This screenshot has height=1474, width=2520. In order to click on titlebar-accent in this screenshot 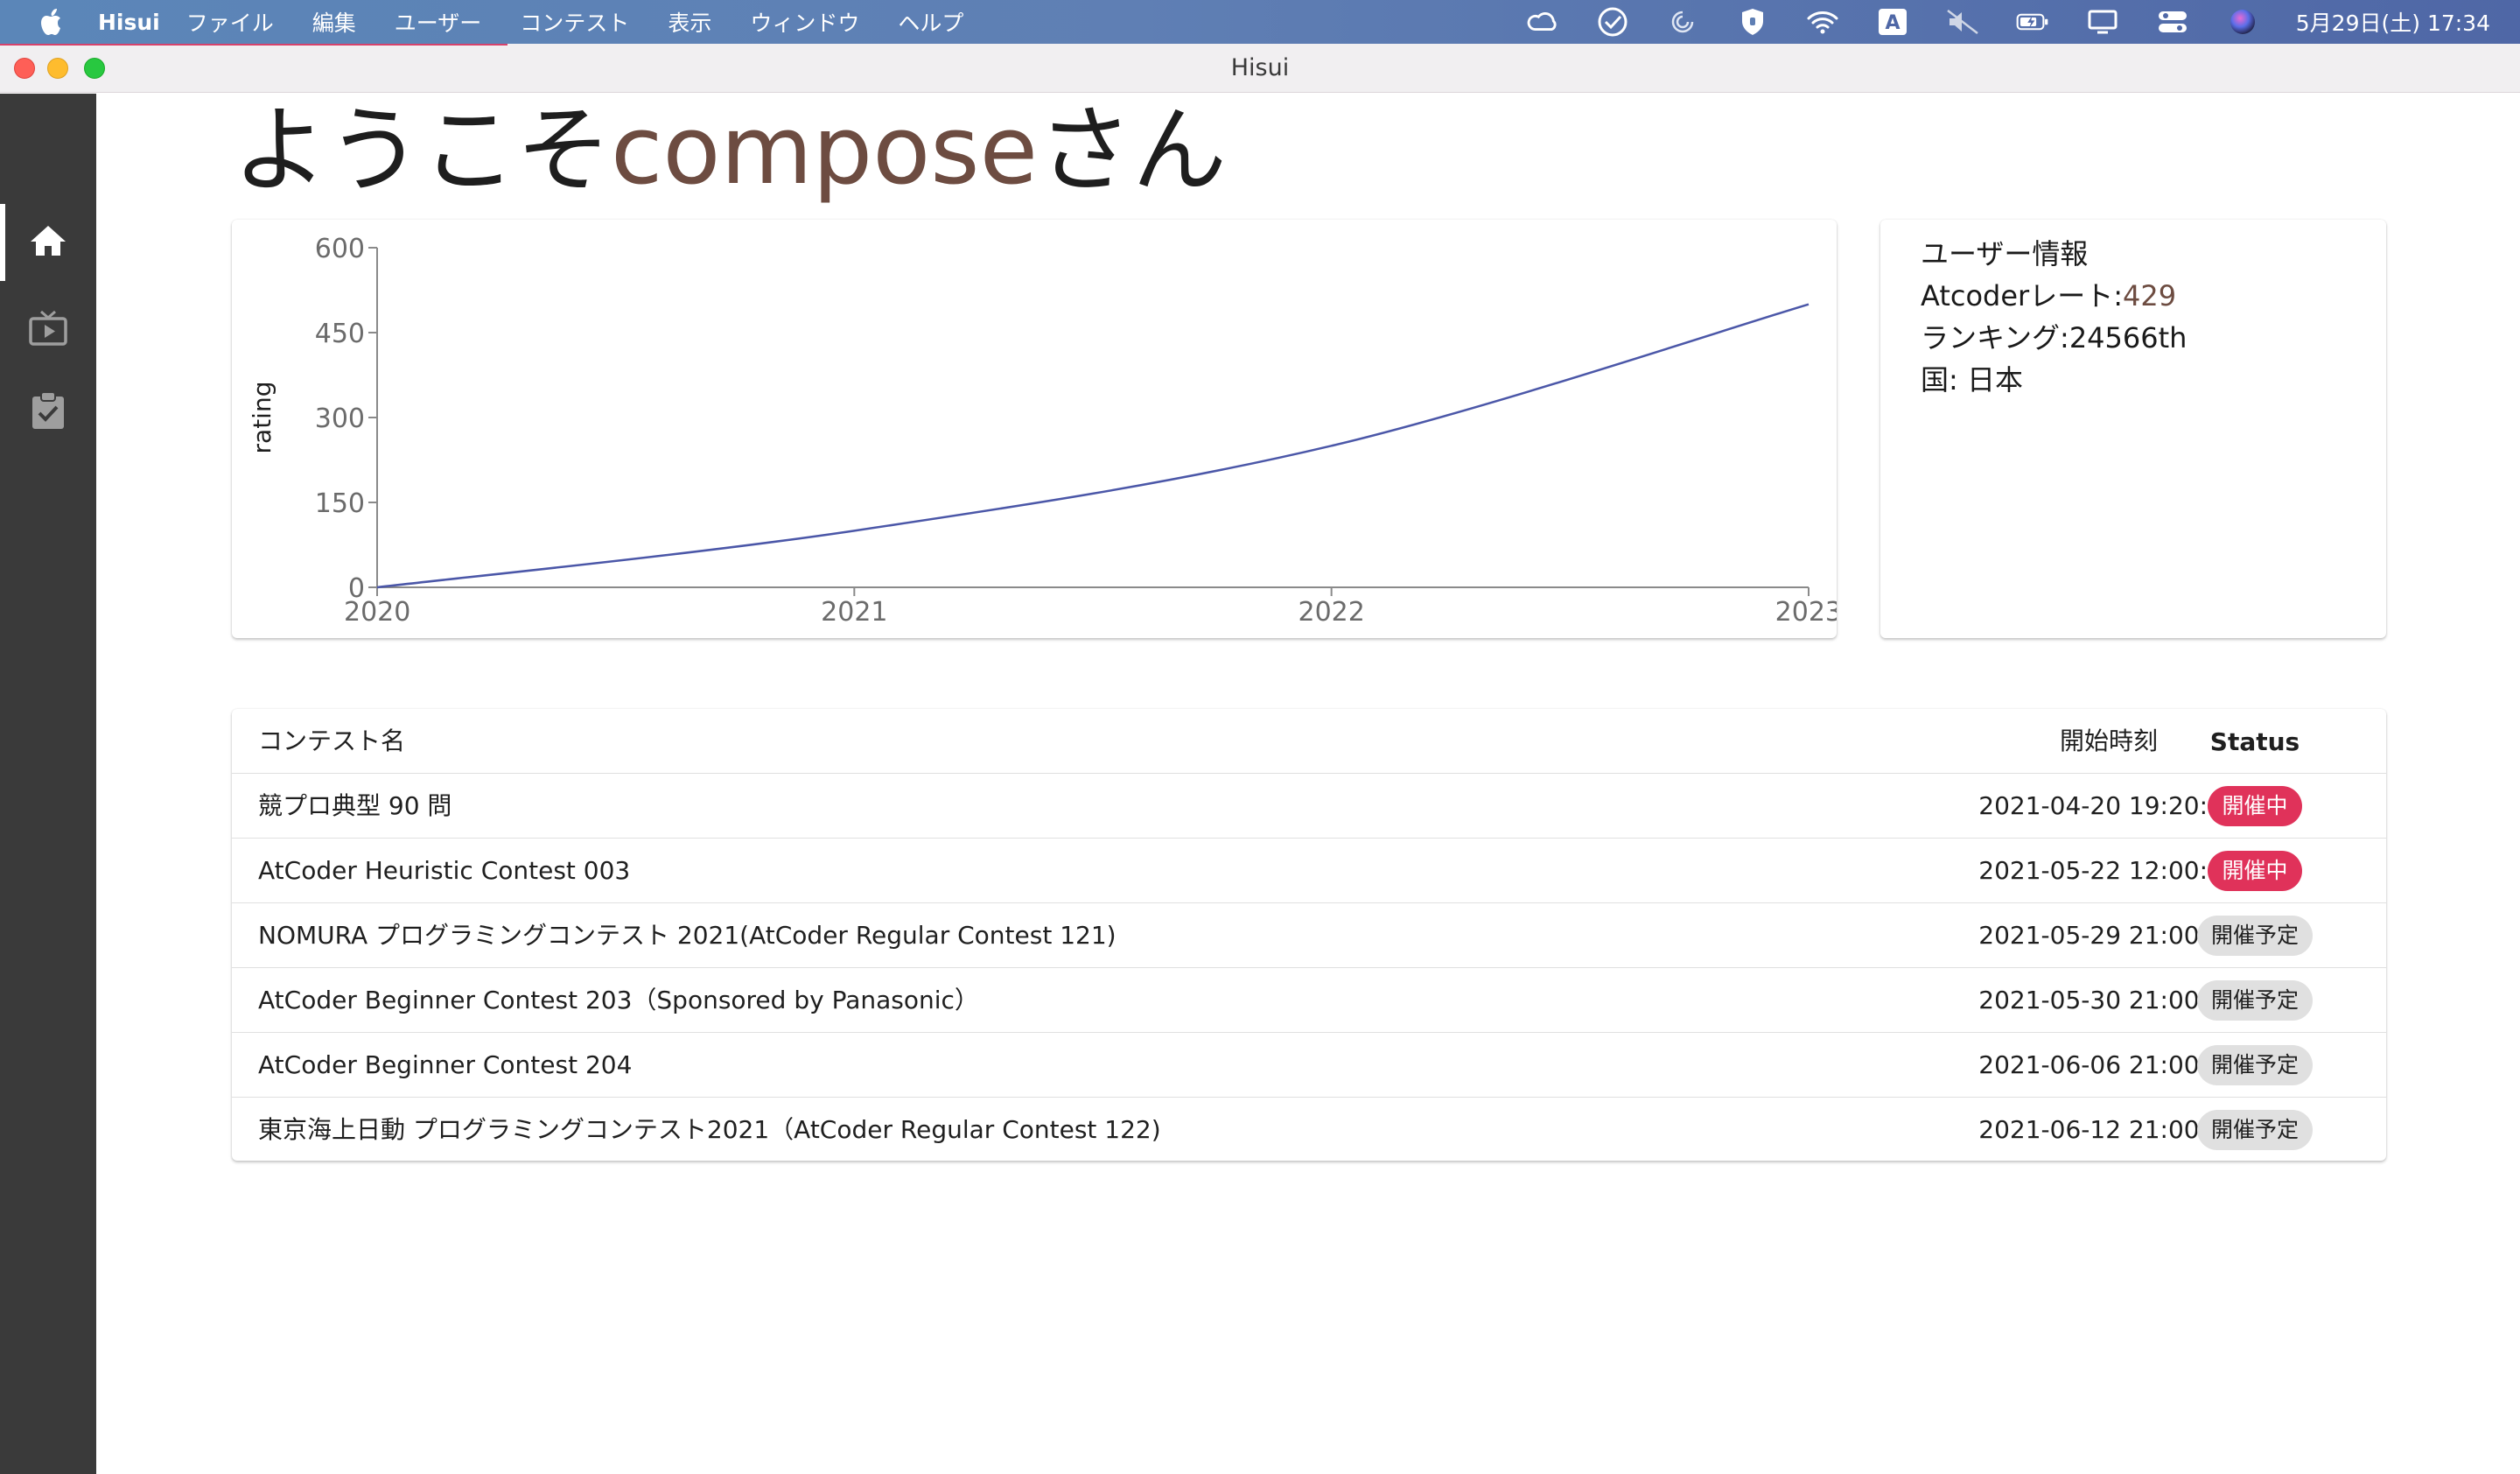, I will do `click(254, 45)`.